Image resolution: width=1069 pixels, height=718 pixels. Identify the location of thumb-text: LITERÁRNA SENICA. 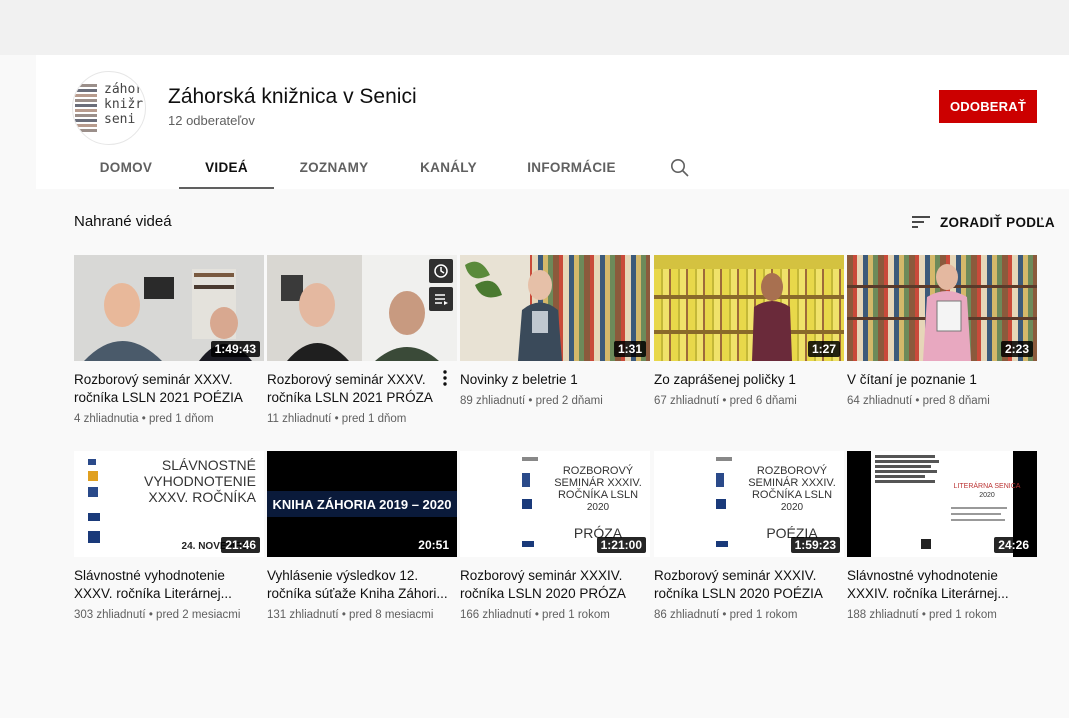
(987, 485).